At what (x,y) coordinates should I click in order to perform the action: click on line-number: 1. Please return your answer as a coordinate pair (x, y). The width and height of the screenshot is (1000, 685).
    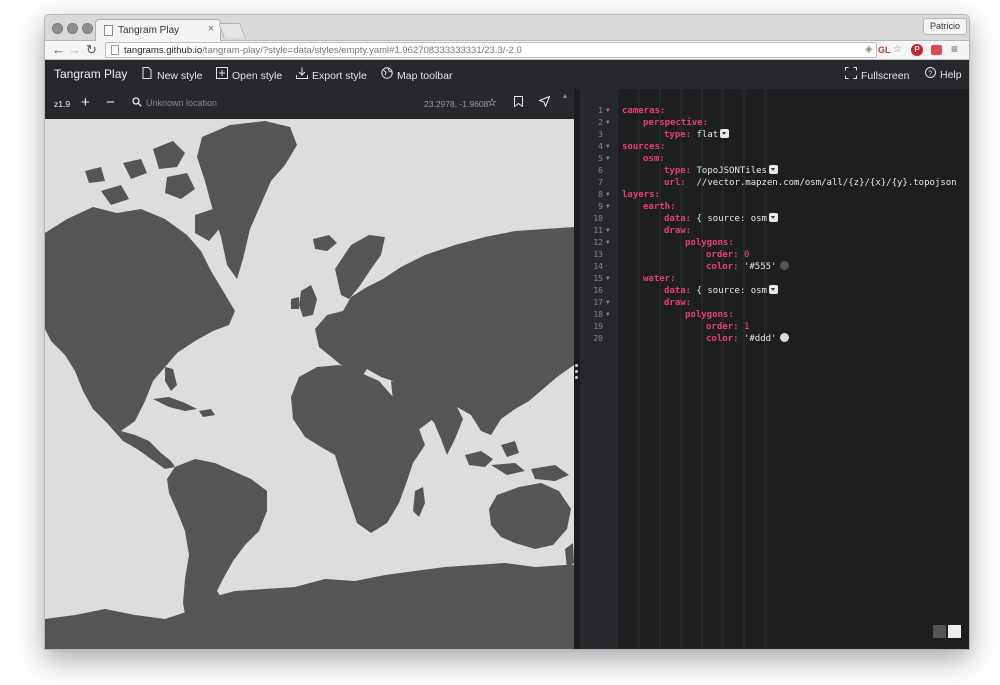
    Looking at the image, I should click on (600, 110).